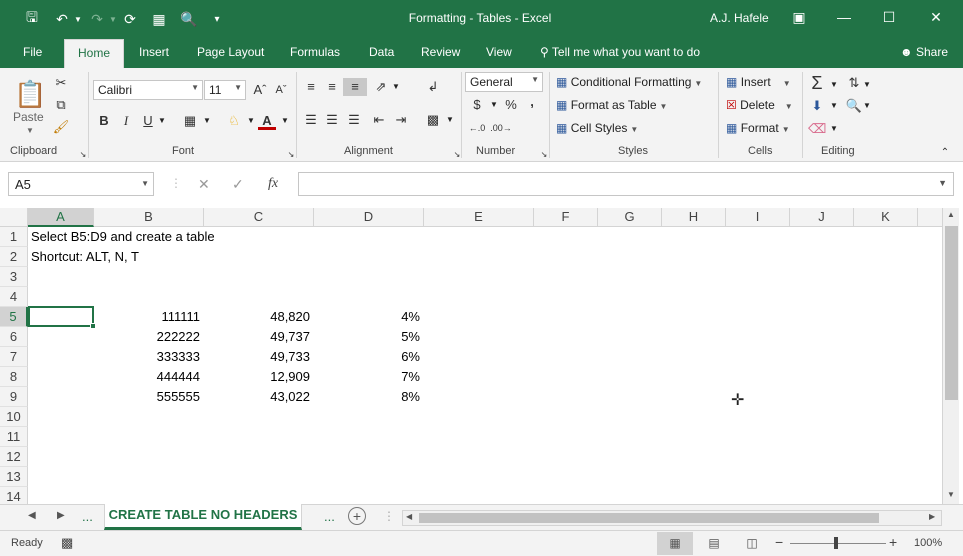 The width and height of the screenshot is (963, 556). What do you see at coordinates (154, 52) in the screenshot?
I see `tab-insert: Insert` at bounding box center [154, 52].